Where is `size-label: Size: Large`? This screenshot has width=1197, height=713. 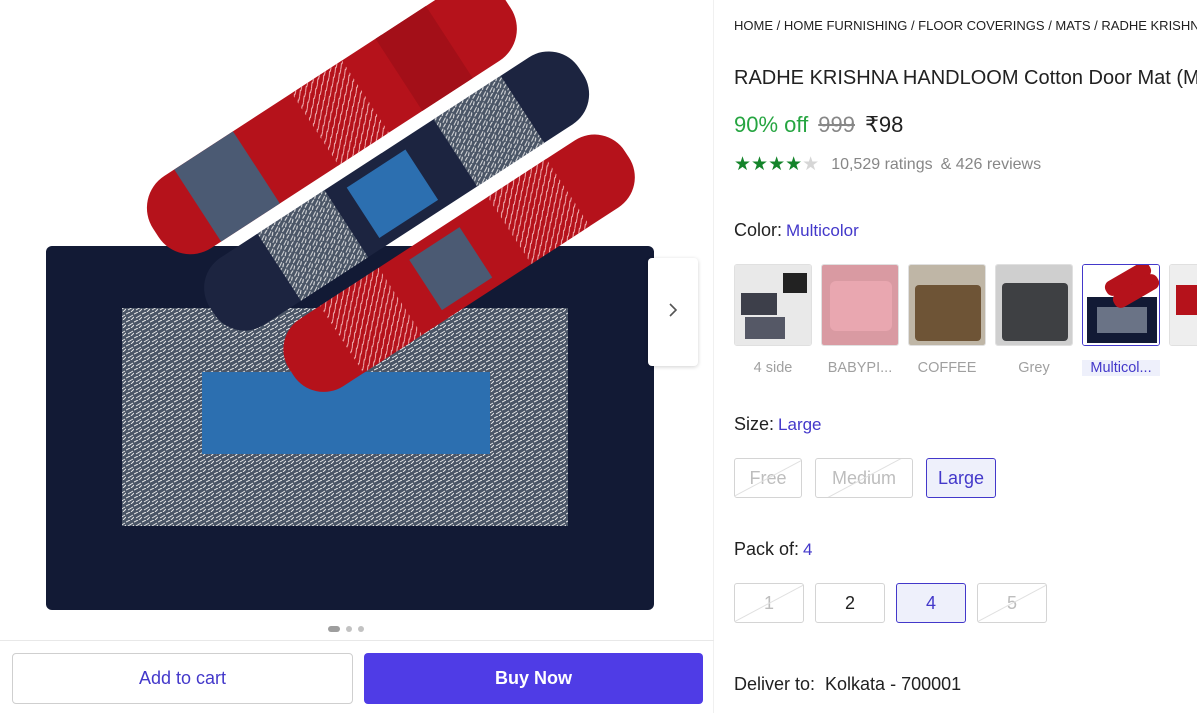
size-label: Size: Large is located at coordinates (778, 424).